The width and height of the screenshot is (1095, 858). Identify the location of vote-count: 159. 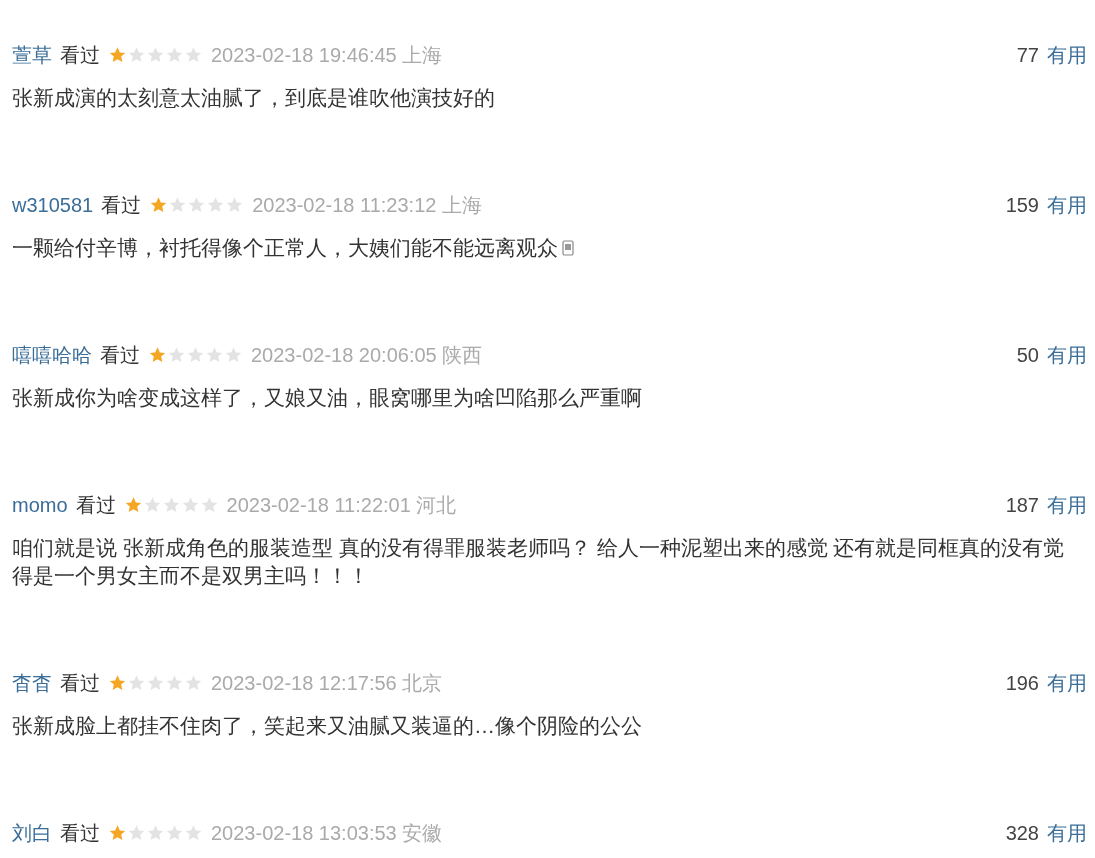
(1022, 205).